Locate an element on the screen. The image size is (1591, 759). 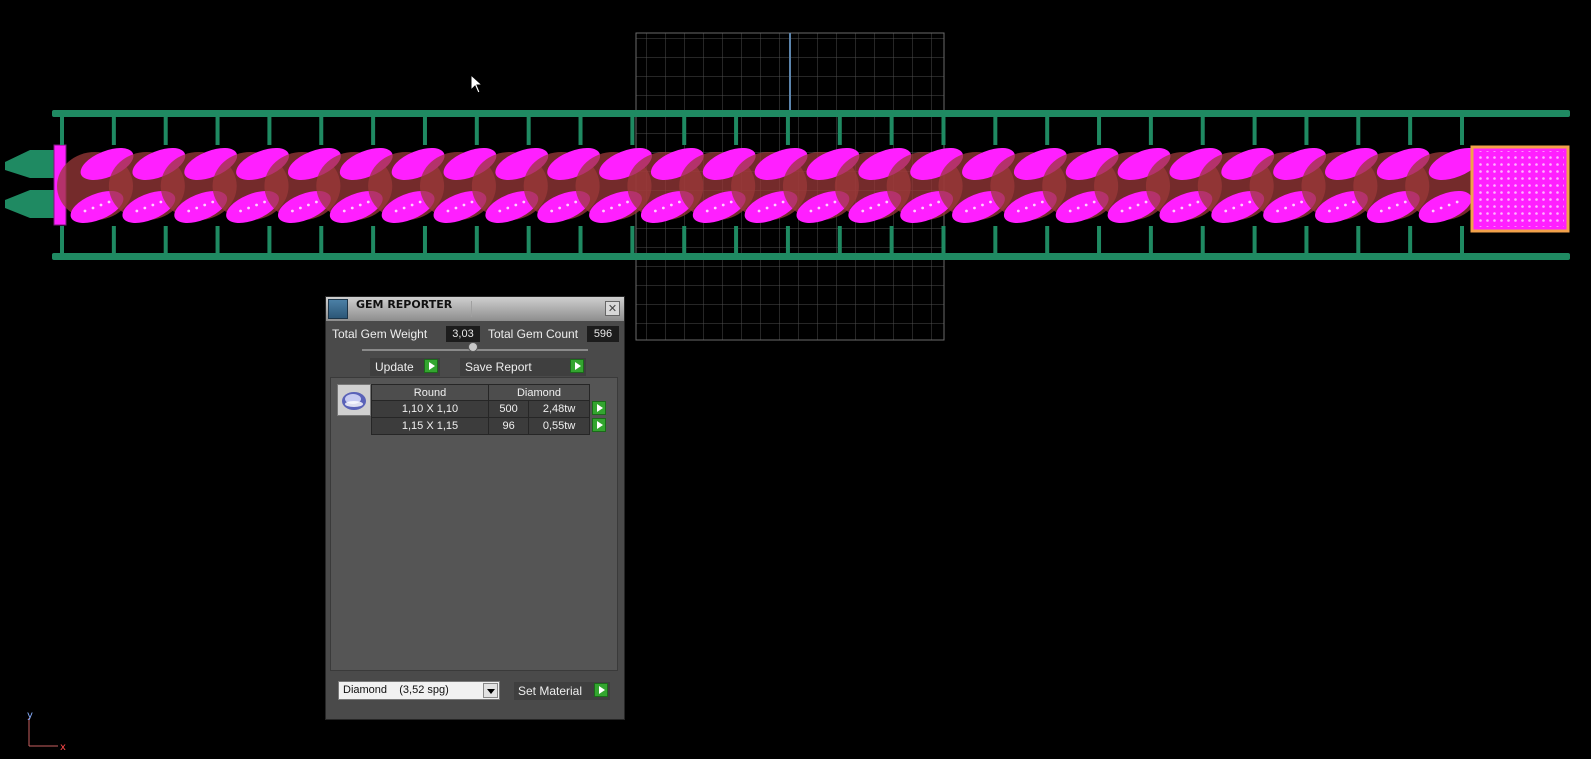
table-row: 1,10 X 1,10 500 2,48tw is located at coordinates (490, 409).